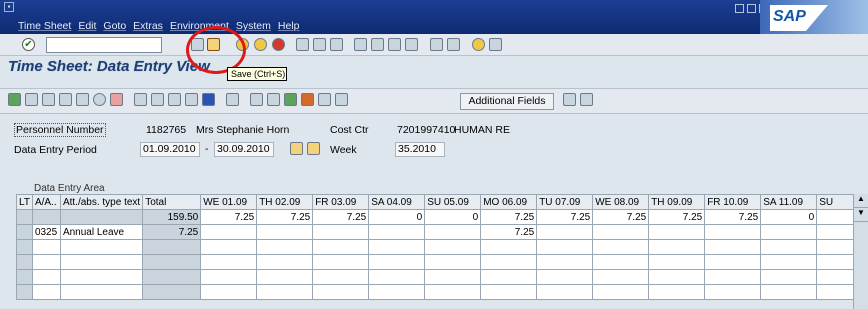 Image resolution: width=868 pixels, height=309 pixels. I want to click on table-cell: Annual Leave, so click(101, 232).